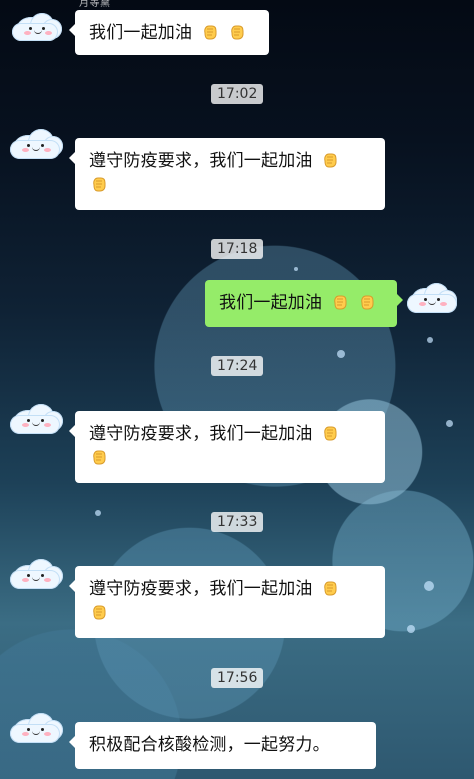 Image resolution: width=474 pixels, height=779 pixels. Describe the element at coordinates (95, 4) in the screenshot. I see `top-label: 月等黛` at that location.